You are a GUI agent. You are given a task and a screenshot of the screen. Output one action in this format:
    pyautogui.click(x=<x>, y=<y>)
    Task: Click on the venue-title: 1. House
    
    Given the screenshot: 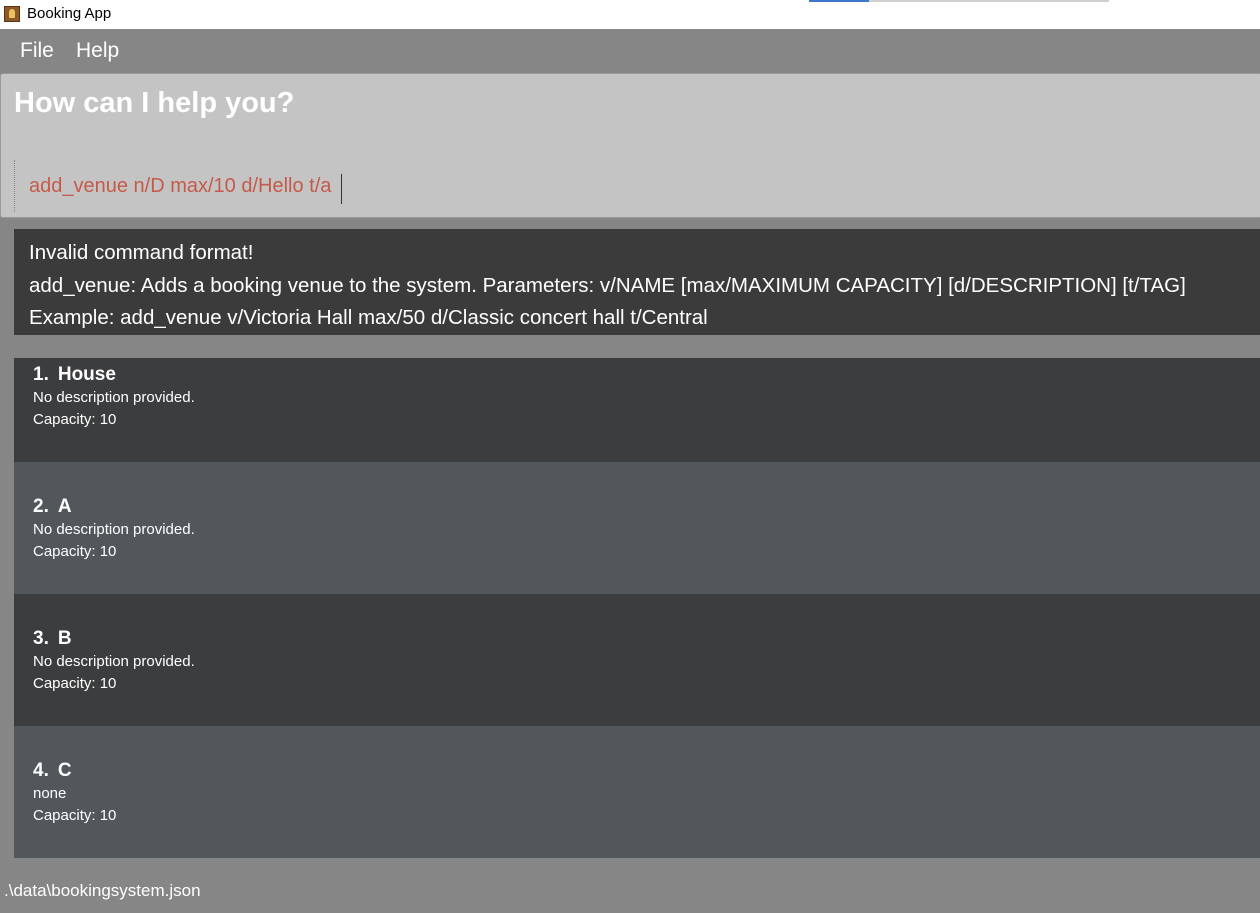 What is the action you would take?
    pyautogui.click(x=646, y=375)
    